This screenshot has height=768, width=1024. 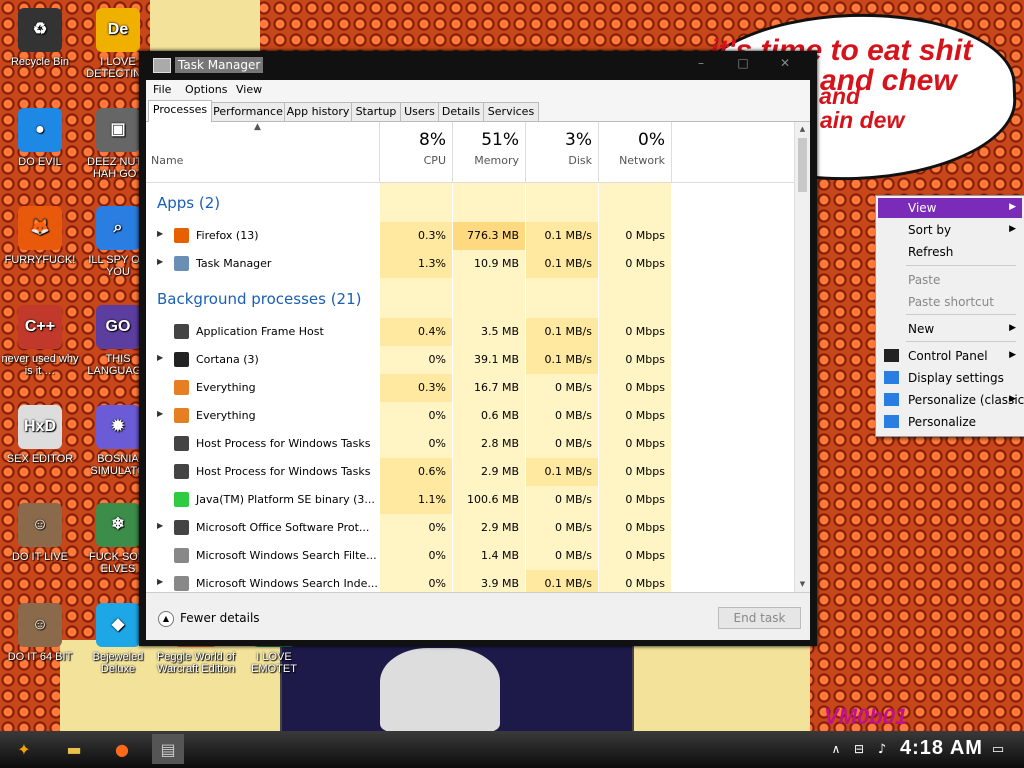 What do you see at coordinates (40, 138) in the screenshot?
I see `desktop-icon: ● DO EVIL` at bounding box center [40, 138].